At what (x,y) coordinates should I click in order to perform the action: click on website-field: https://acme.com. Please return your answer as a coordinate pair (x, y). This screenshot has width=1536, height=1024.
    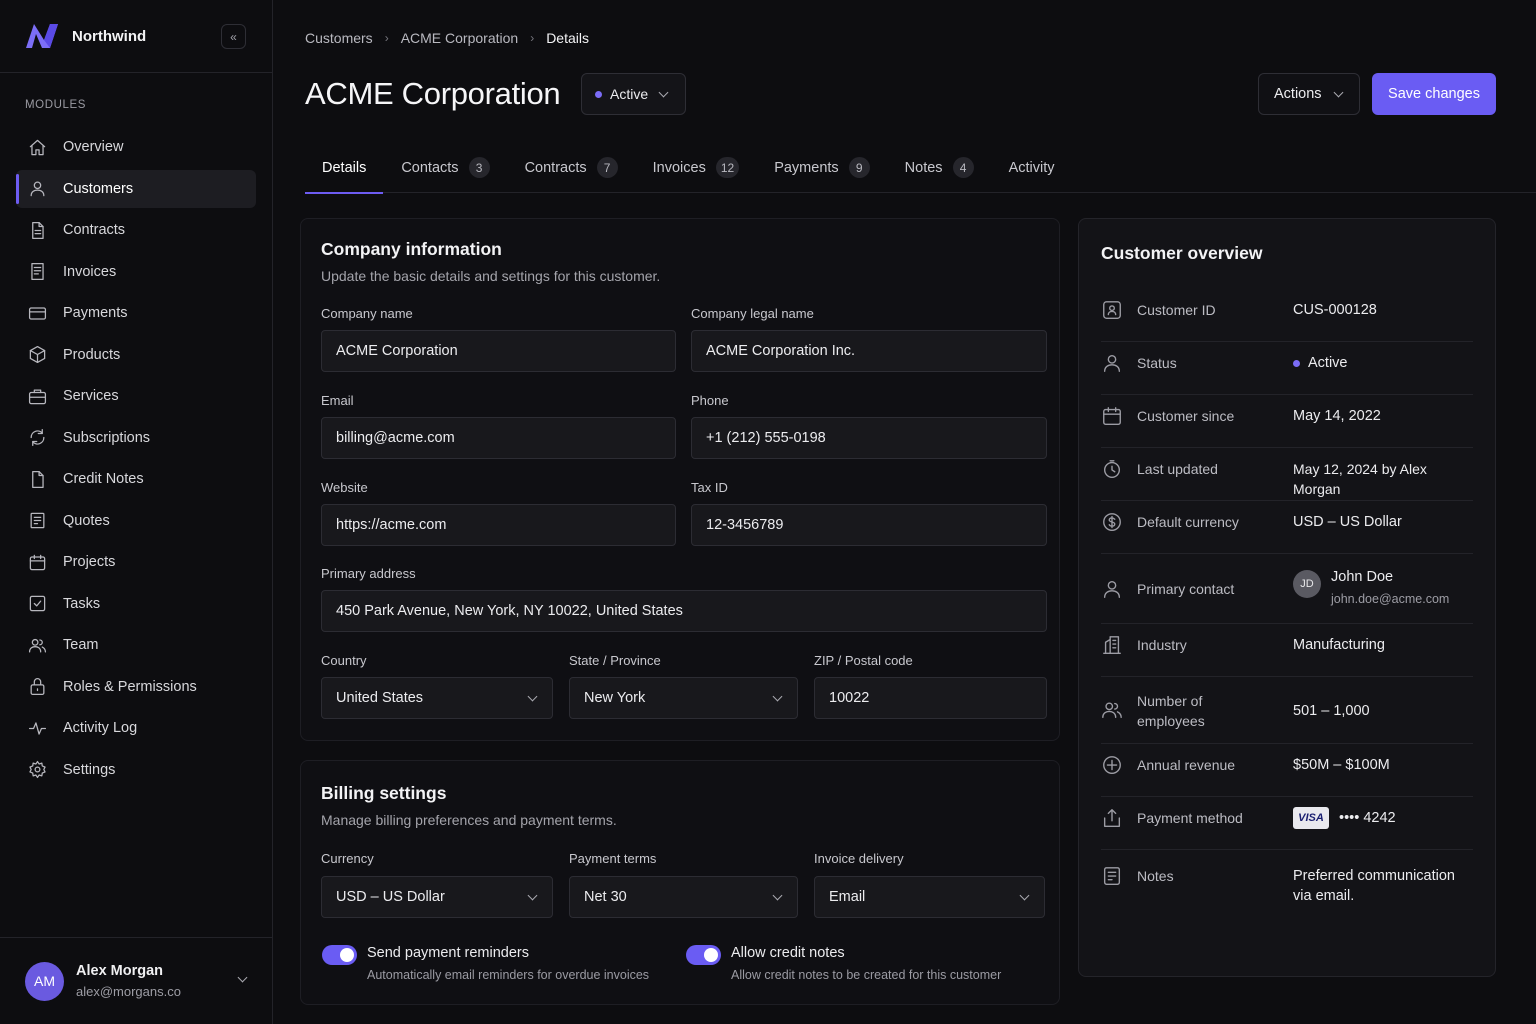
    Looking at the image, I should click on (498, 525).